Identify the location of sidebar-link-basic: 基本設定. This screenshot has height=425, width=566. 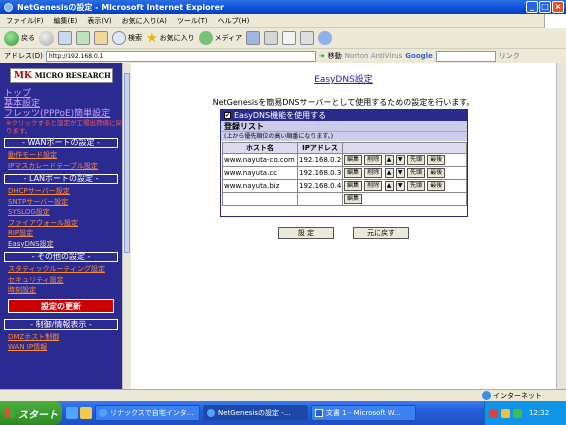
(63, 104).